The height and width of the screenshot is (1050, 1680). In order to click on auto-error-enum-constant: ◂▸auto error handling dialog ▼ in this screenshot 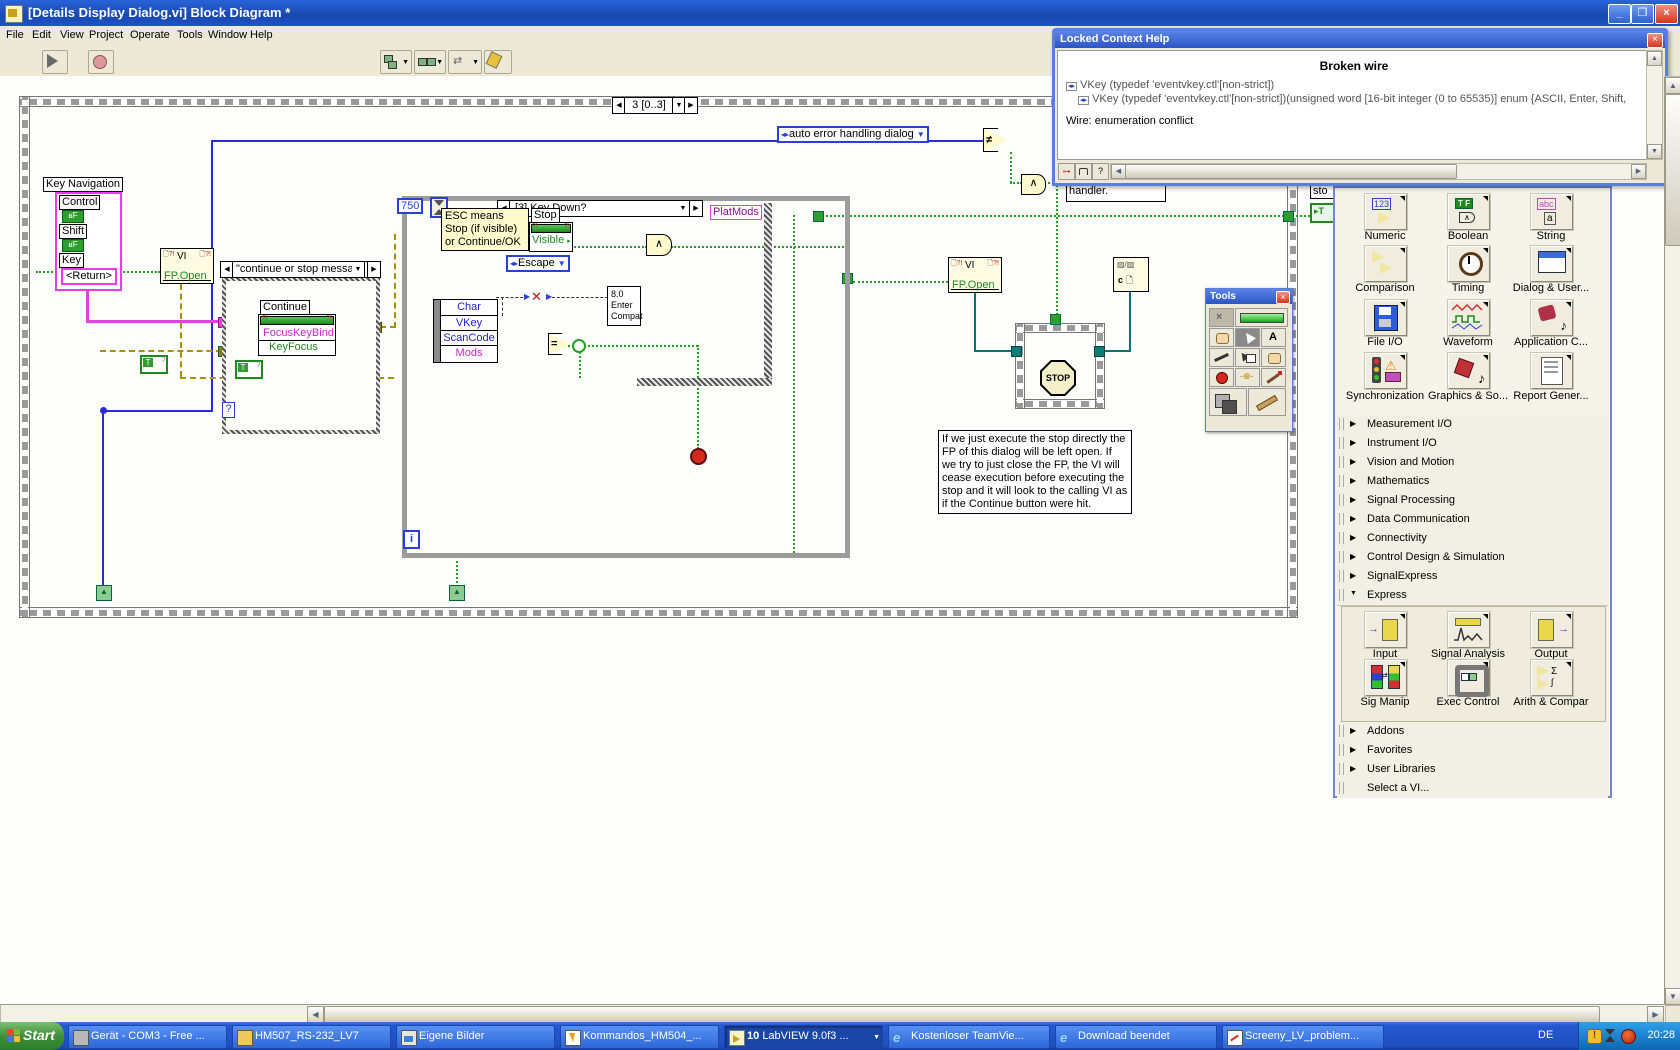, I will do `click(853, 134)`.